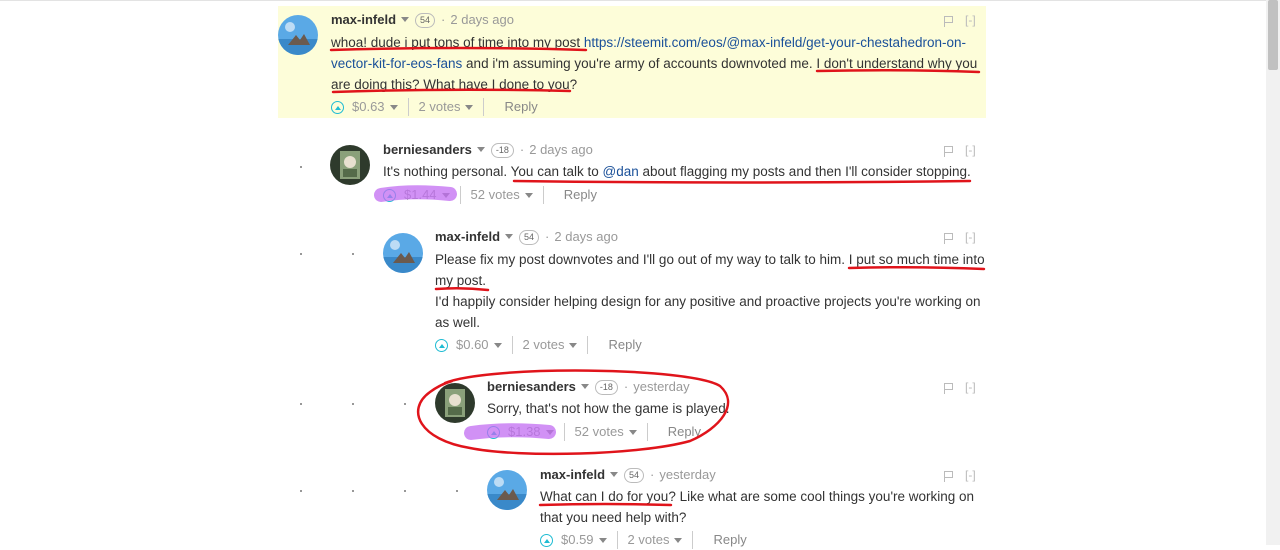  What do you see at coordinates (1273, 35) in the screenshot?
I see `scrollbar-thumb` at bounding box center [1273, 35].